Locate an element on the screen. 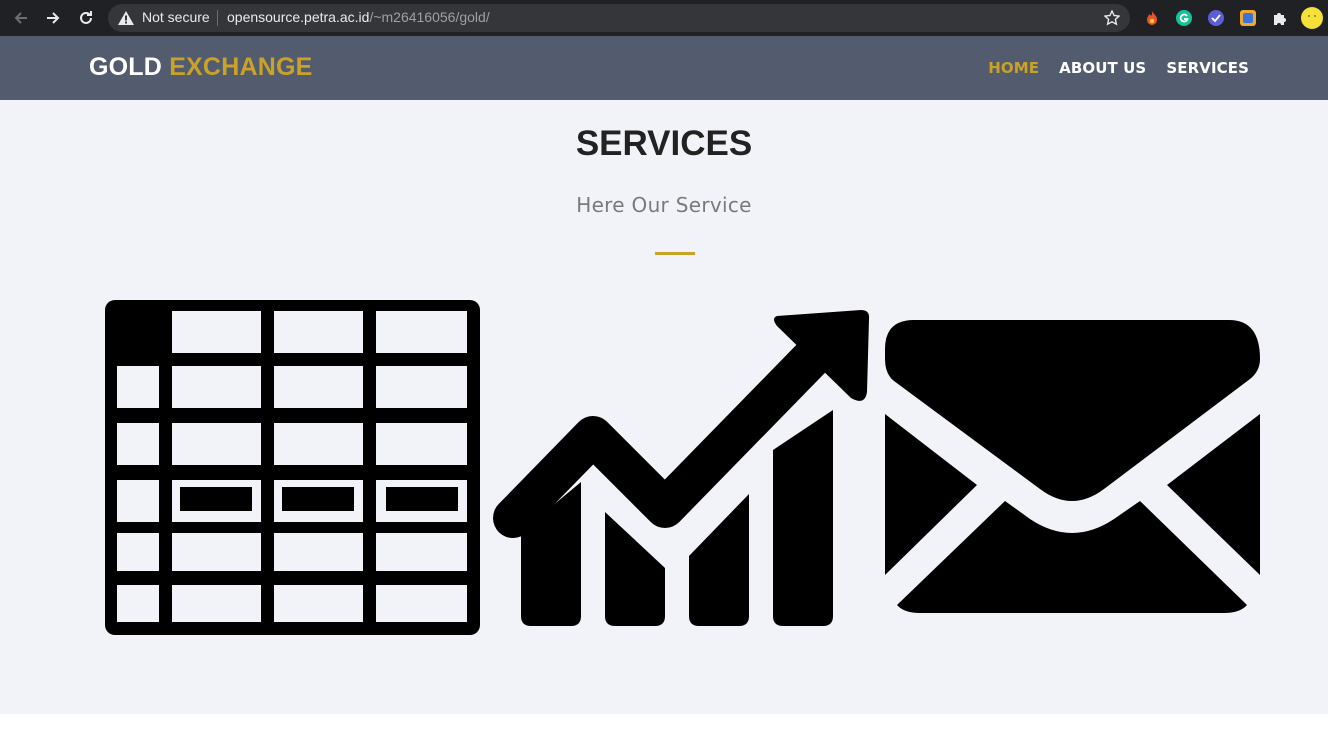 The height and width of the screenshot is (733, 1328). extension-check is located at coordinates (1216, 18).